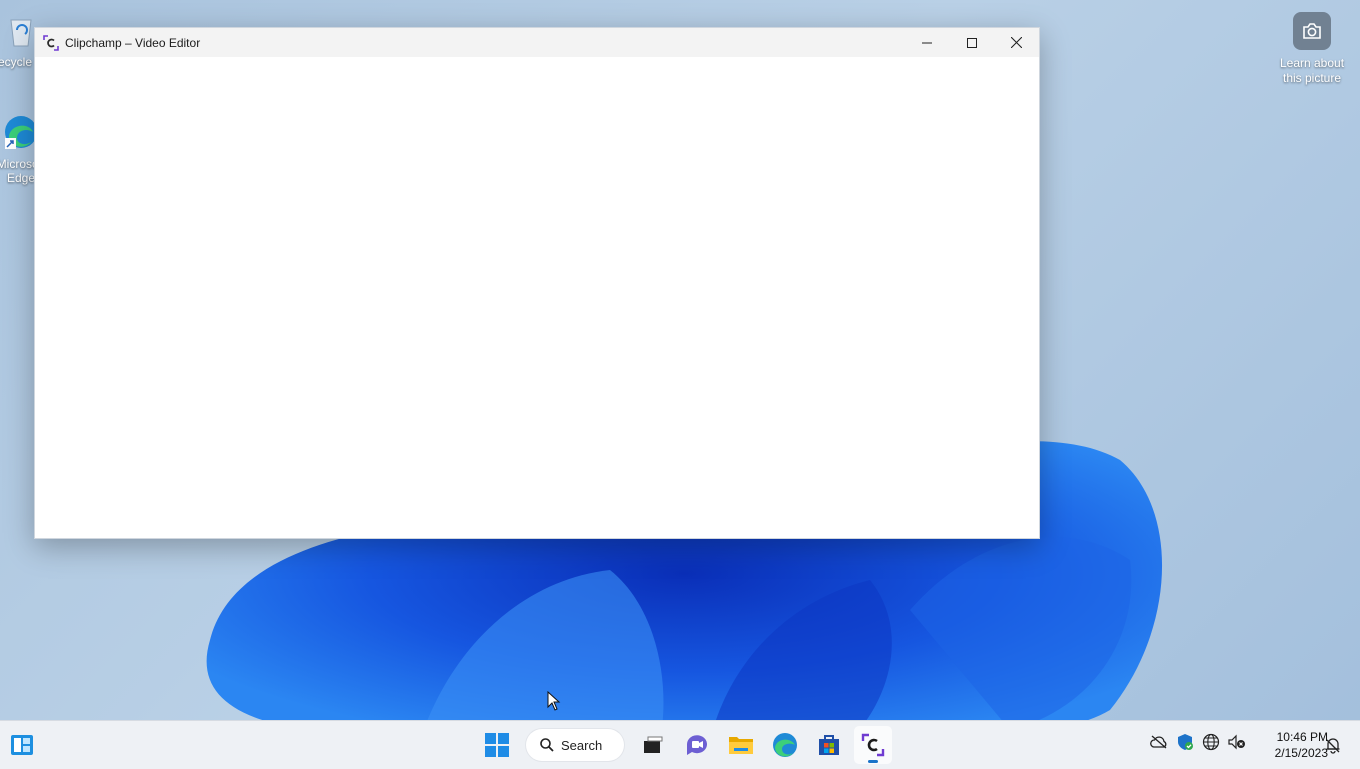 This screenshot has width=1360, height=769. I want to click on file-explorer-icon, so click(741, 745).